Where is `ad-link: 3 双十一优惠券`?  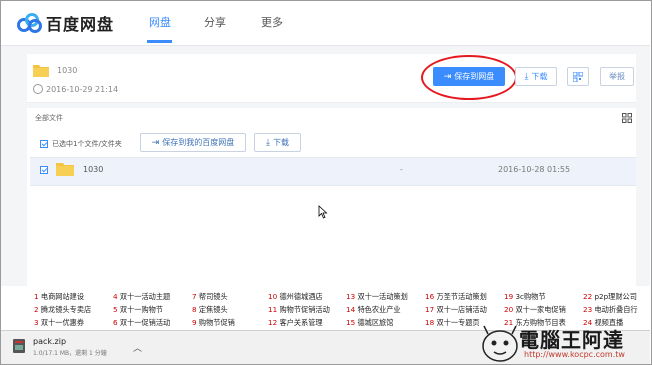
ad-link: 3 双十一优惠券 is located at coordinates (59, 323).